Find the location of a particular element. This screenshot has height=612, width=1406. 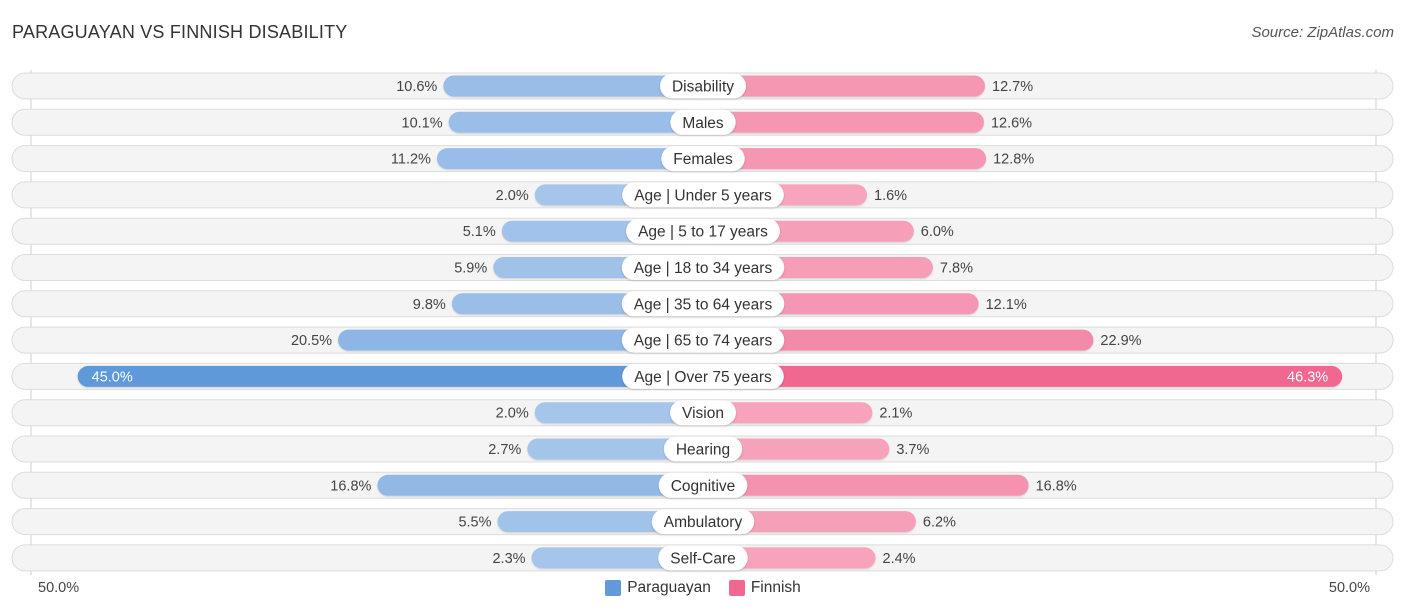

value-label-finnish: 16.8% is located at coordinates (1056, 486).